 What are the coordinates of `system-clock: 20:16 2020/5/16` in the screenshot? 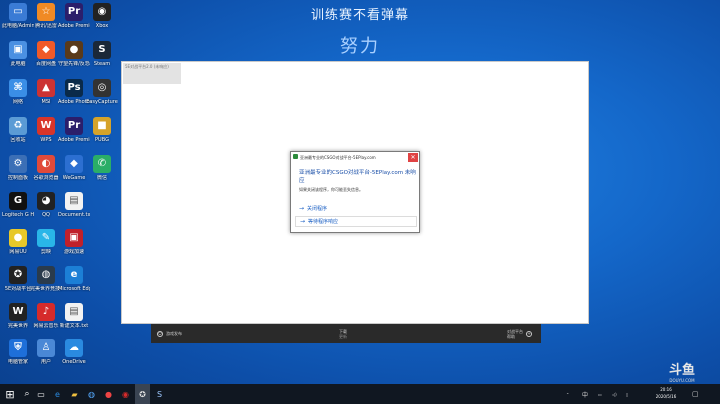 It's located at (666, 393).